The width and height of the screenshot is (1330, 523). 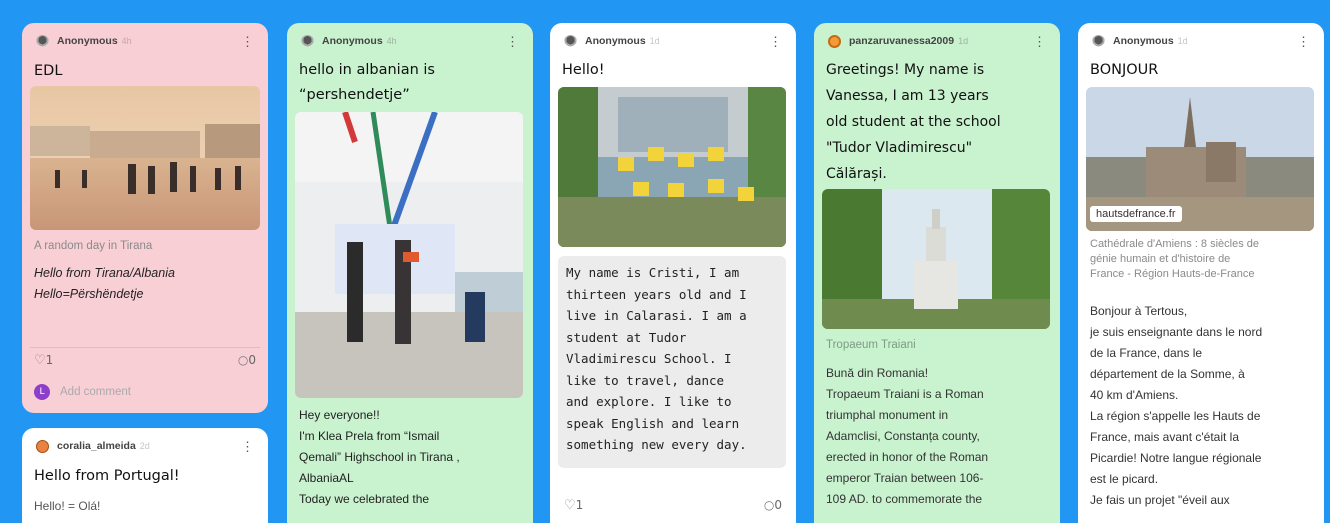 I want to click on post-body-line: I'm Klea Prela from “Ismail, so click(x=369, y=436).